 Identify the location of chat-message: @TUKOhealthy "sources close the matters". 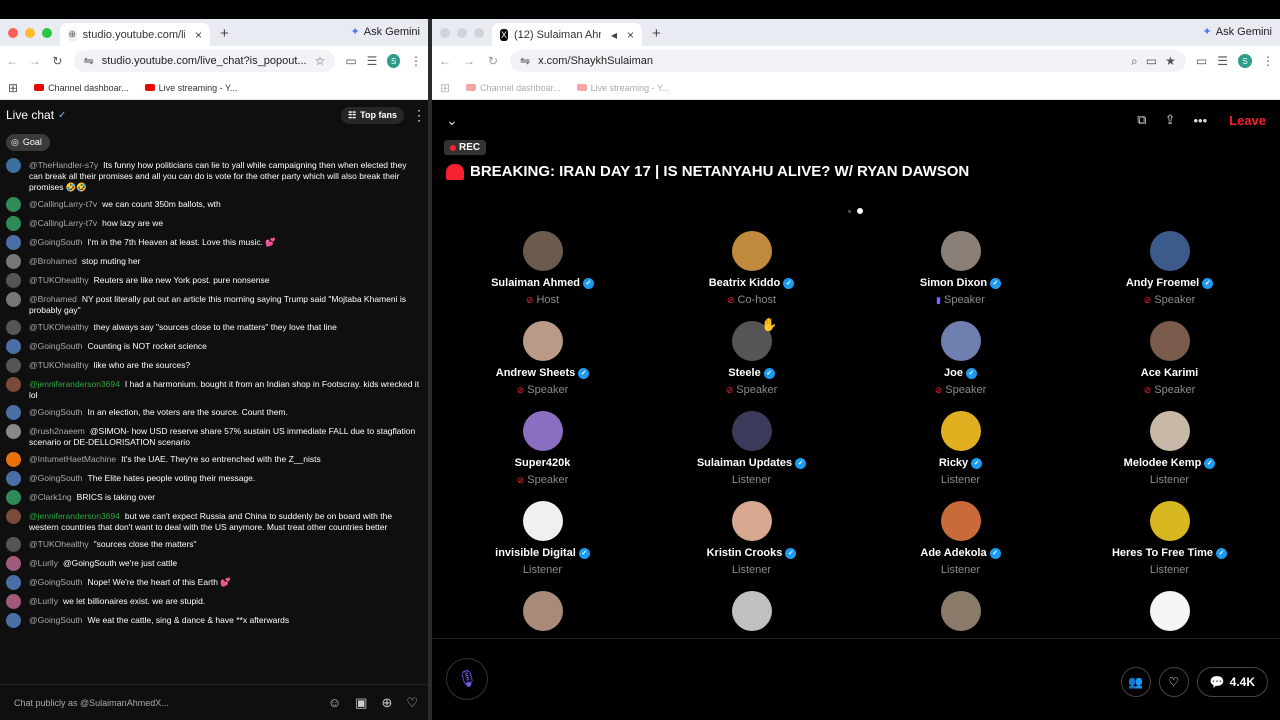
(214, 544).